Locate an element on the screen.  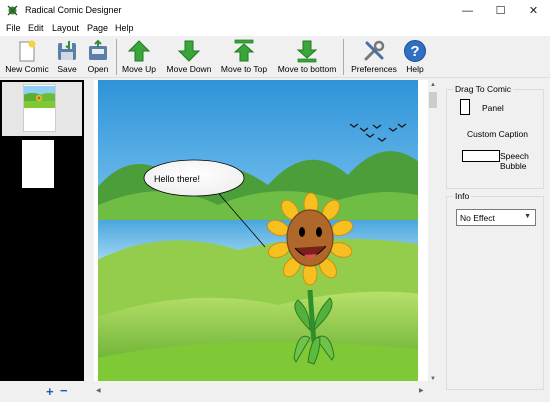
speech-bubble-label-line1: Speech is located at coordinates (514, 156).